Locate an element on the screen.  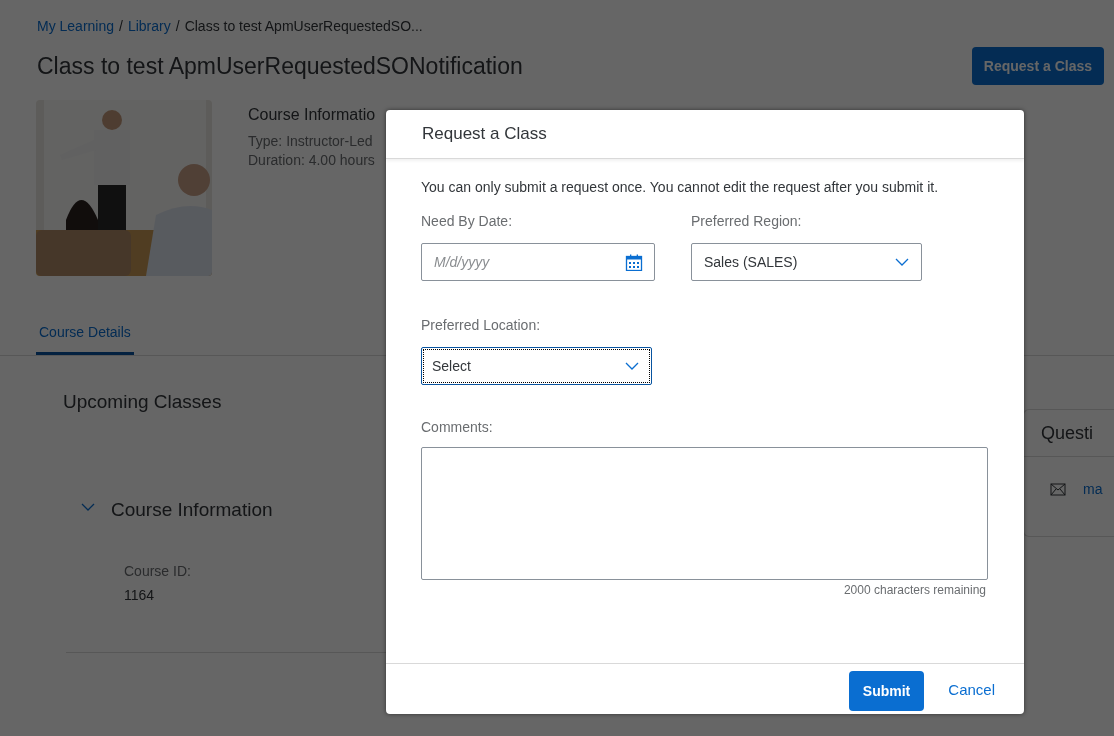
section-heading: Course Informatio is located at coordinates (312, 115).